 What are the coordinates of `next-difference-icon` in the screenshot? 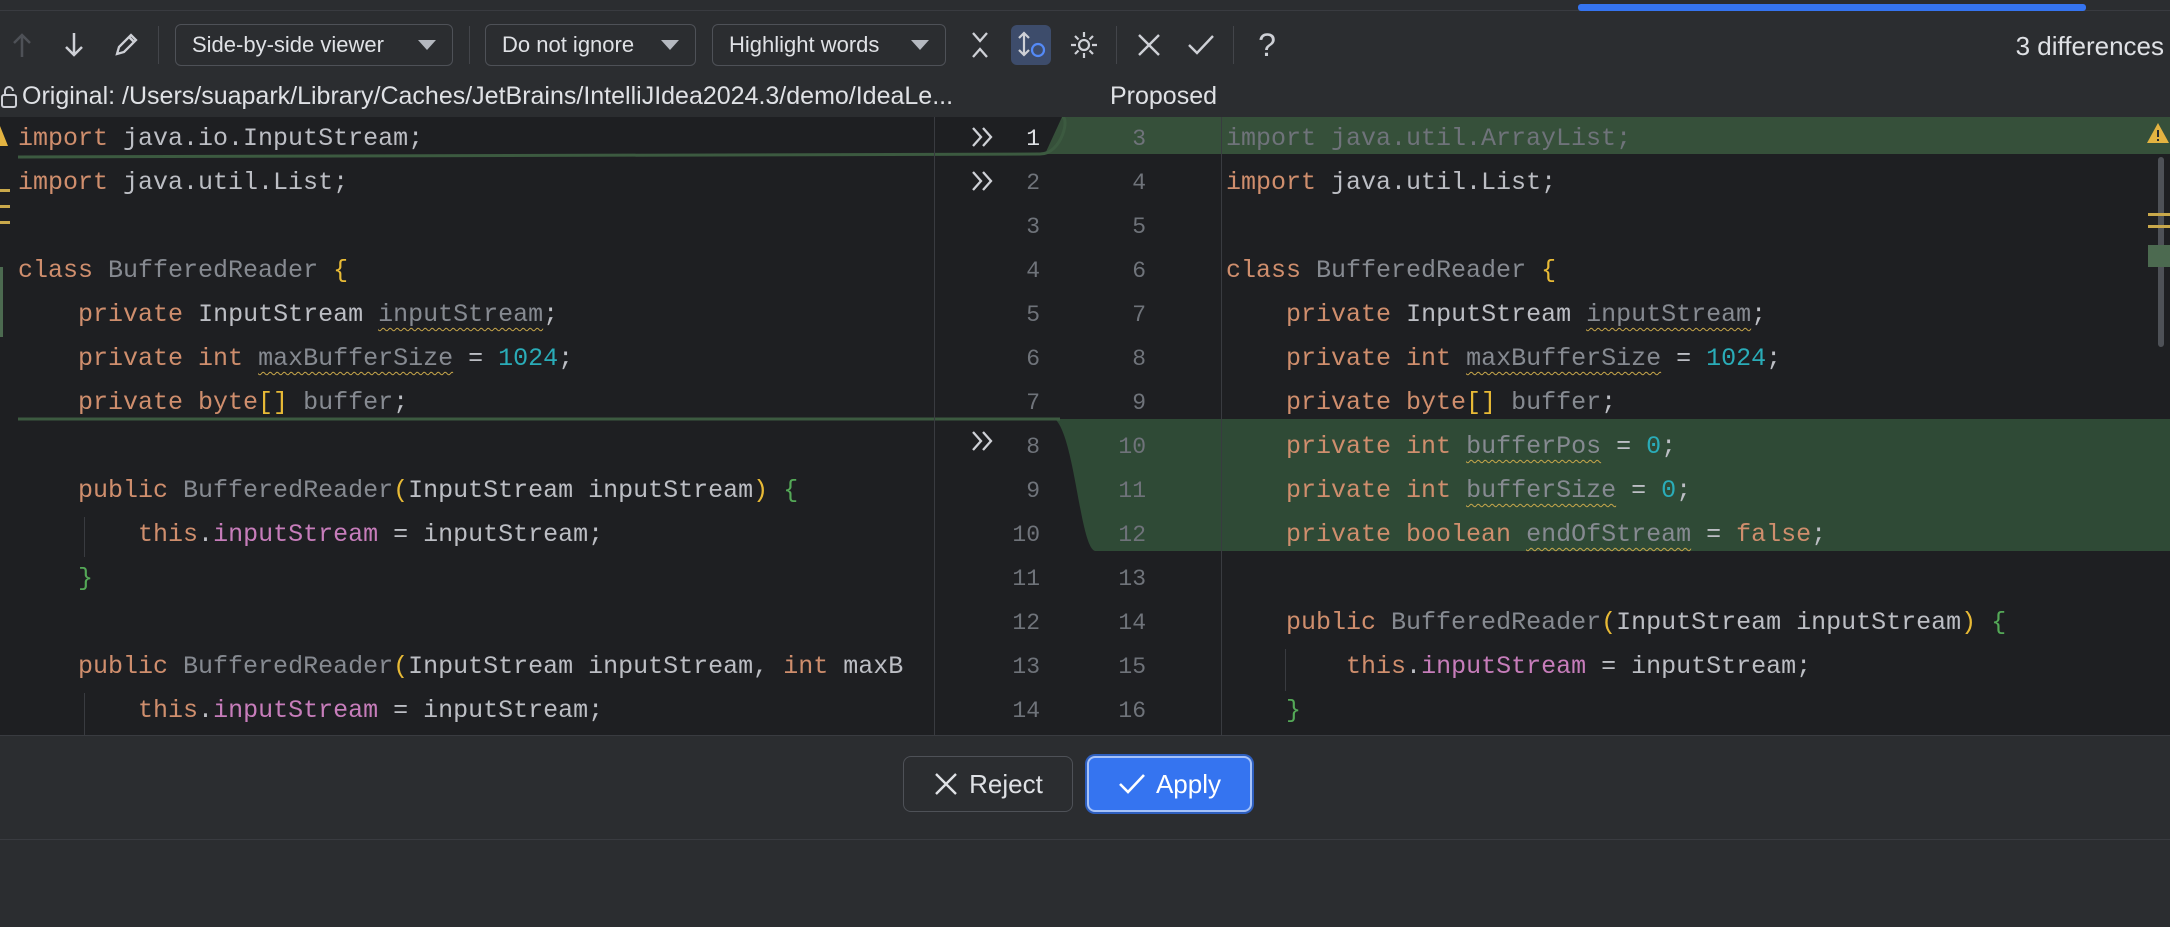 It's located at (74, 45).